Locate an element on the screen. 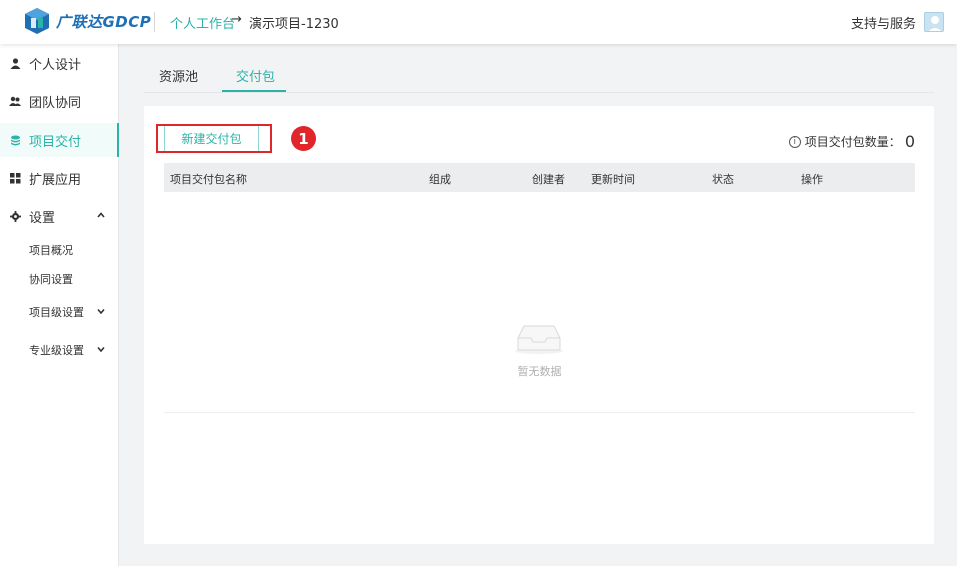  sidebar-subitem-project-overview: 项目概况 is located at coordinates (59, 250).